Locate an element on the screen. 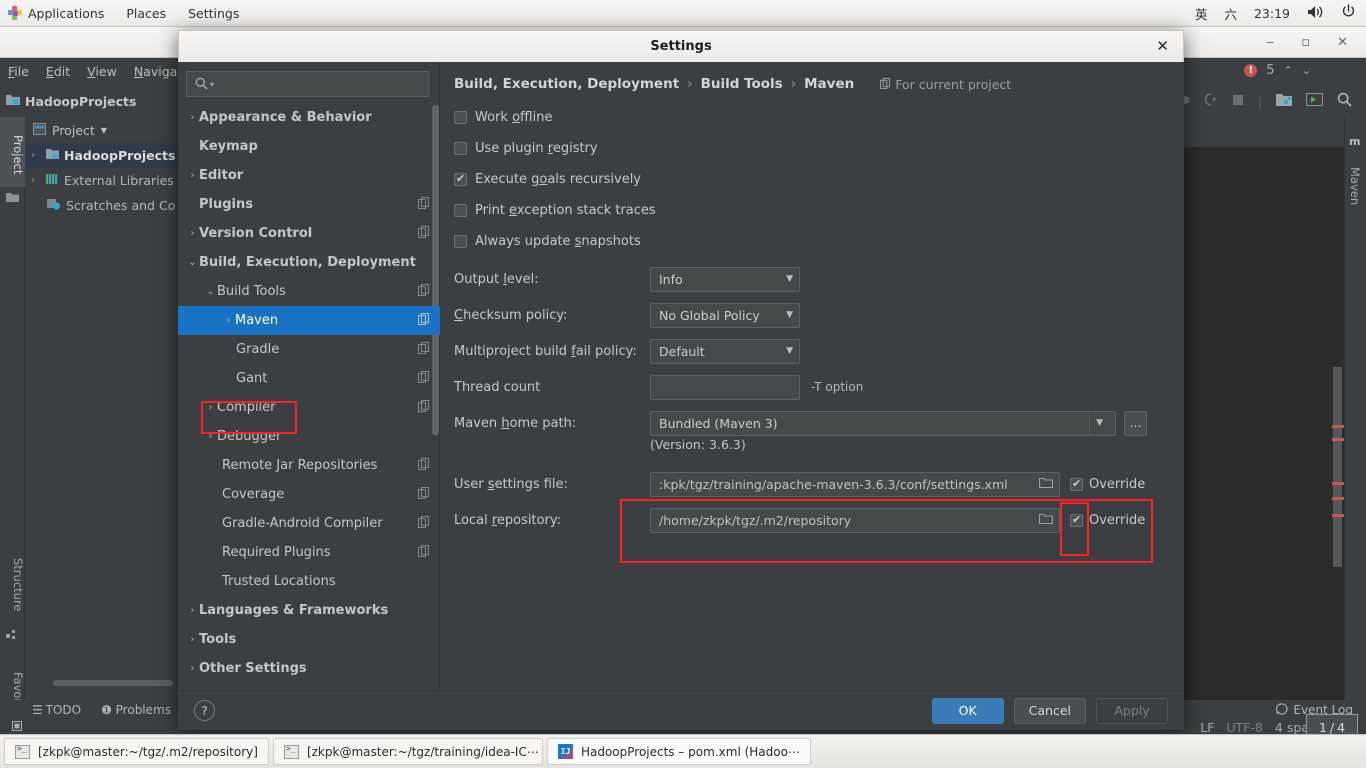 The height and width of the screenshot is (768, 1366). output-level-select: Info ▼ is located at coordinates (725, 279).